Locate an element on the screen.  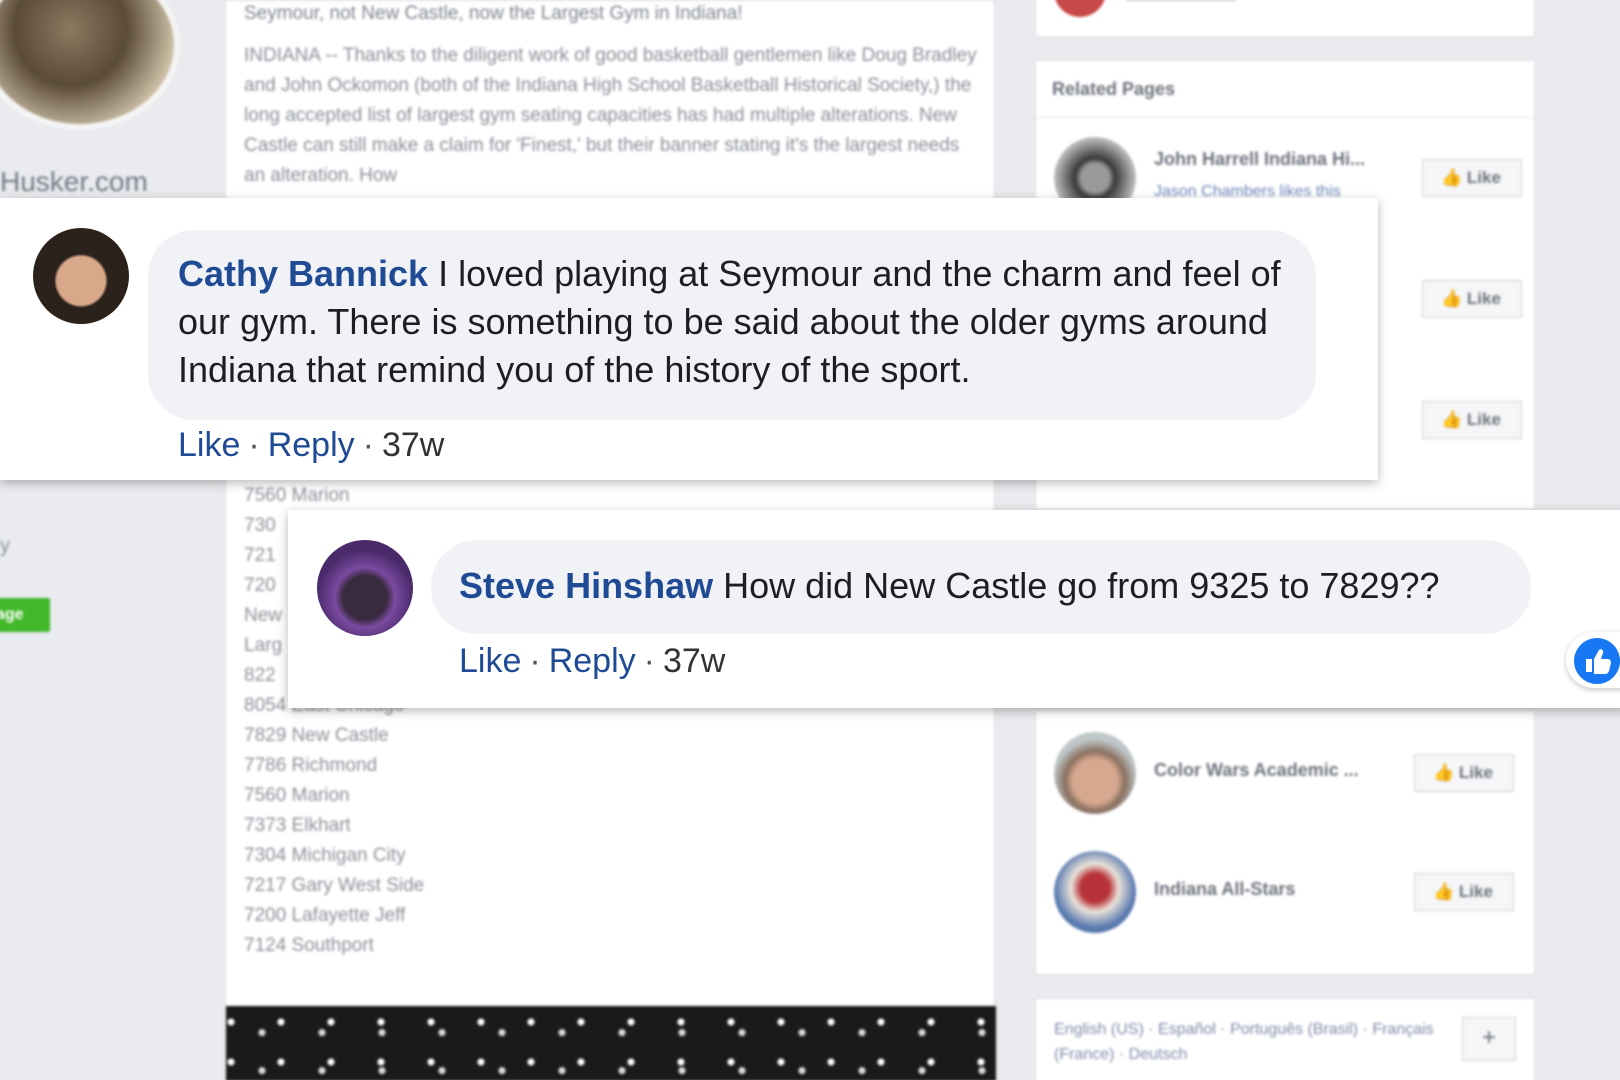
add-language-button: + is located at coordinates (1489, 1039).